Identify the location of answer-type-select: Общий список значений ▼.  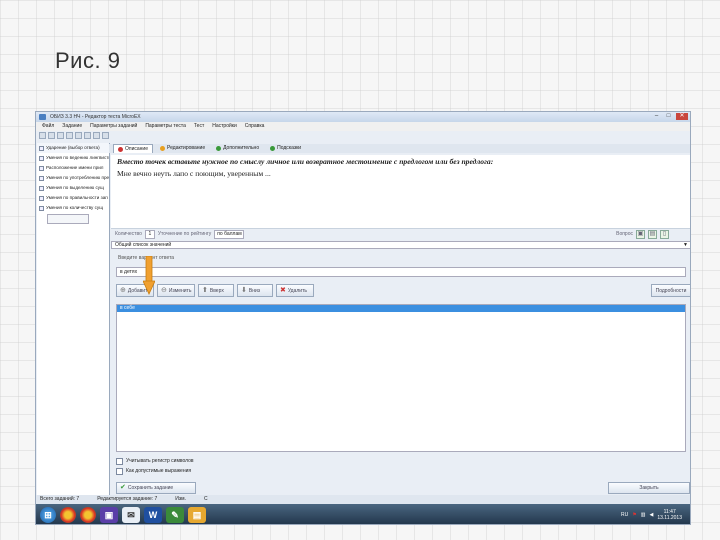
(400, 245).